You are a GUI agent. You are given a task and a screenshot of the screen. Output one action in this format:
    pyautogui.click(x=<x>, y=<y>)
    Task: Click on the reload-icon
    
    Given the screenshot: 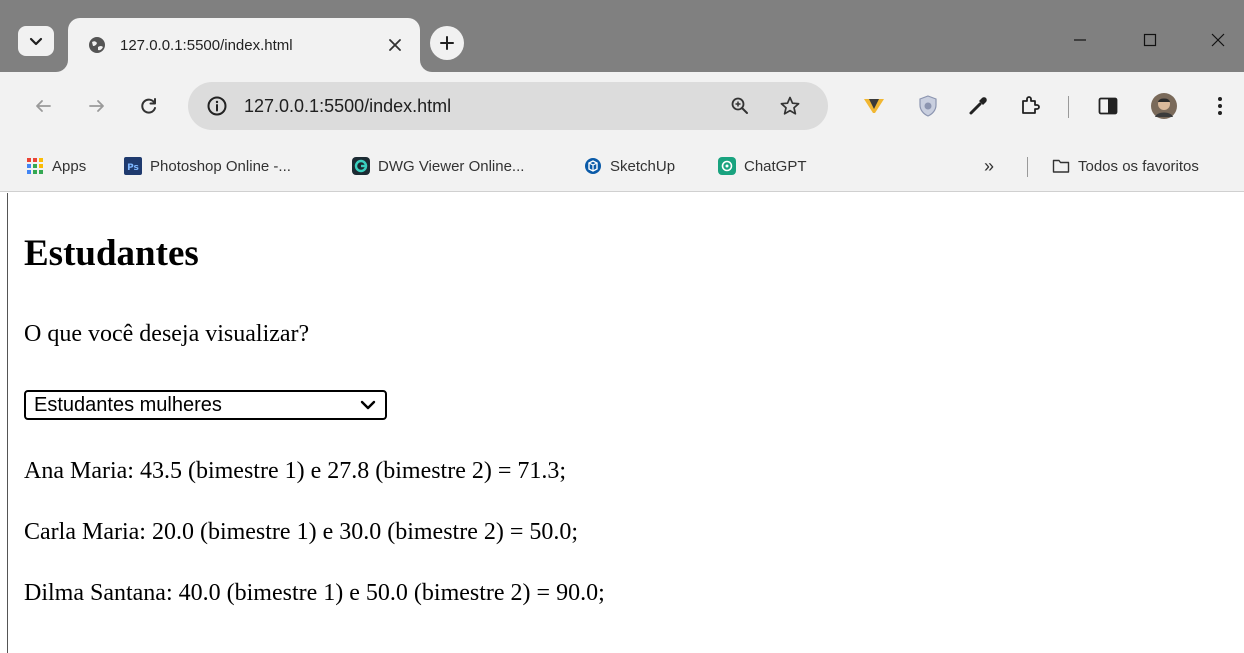 What is the action you would take?
    pyautogui.click(x=148, y=106)
    